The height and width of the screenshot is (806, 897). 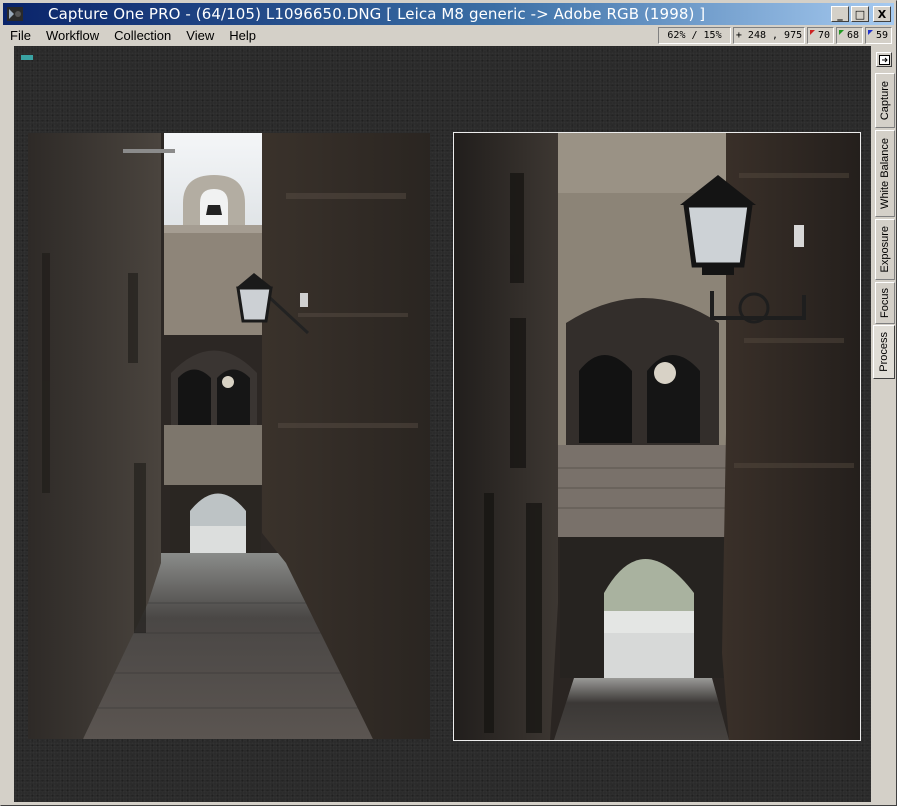 I want to click on tab-focus-label: Focus, so click(x=885, y=303).